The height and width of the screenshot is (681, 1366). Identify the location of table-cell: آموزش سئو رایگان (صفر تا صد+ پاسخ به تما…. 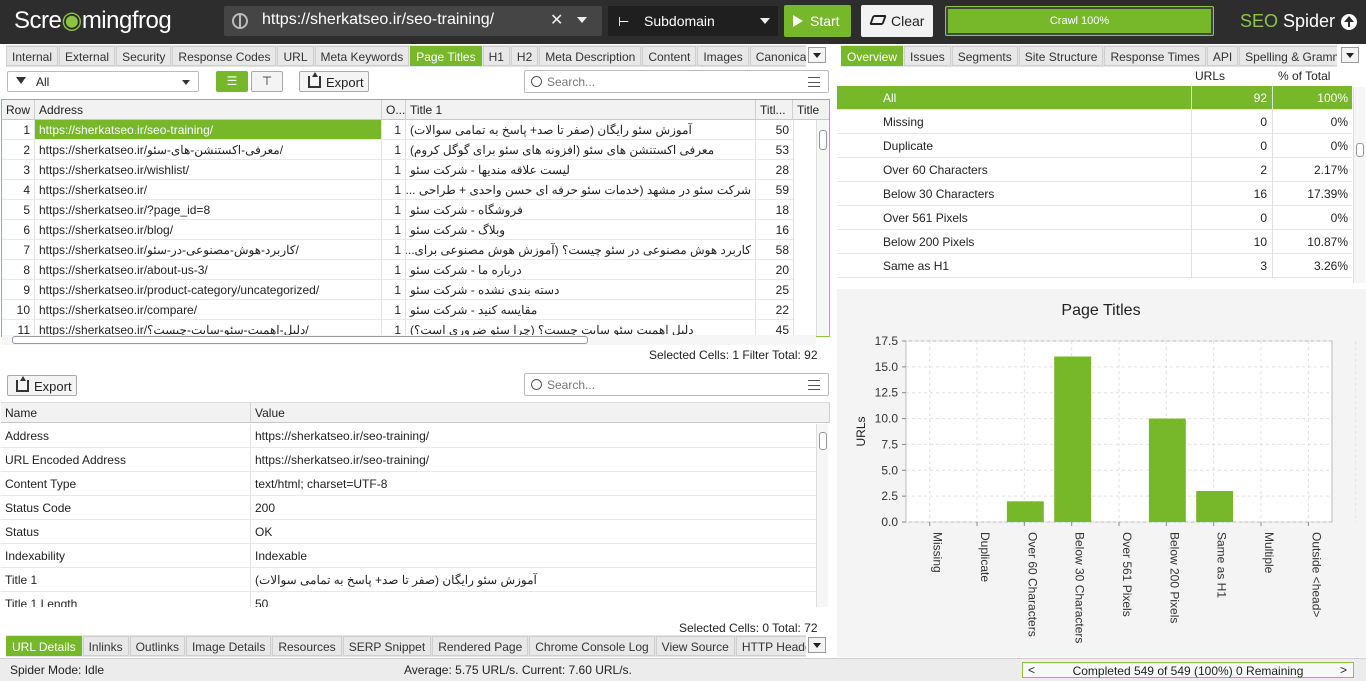
(581, 130).